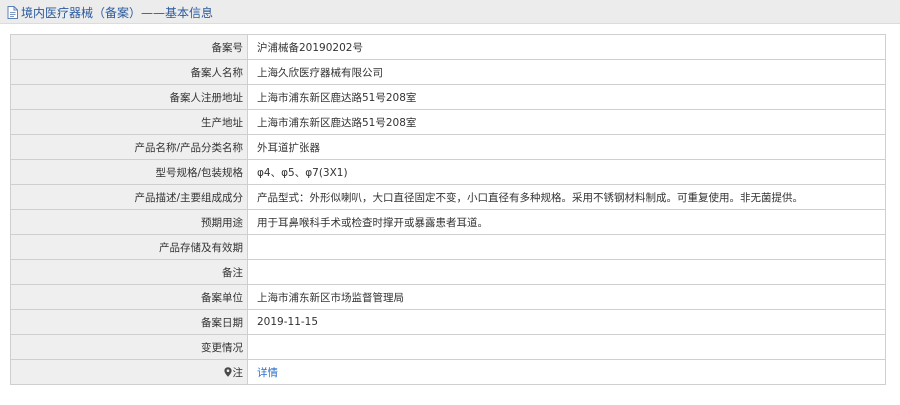 Image resolution: width=900 pixels, height=405 pixels. I want to click on header-title-group: 境内医疗器械（备案）——基本信息, so click(110, 12).